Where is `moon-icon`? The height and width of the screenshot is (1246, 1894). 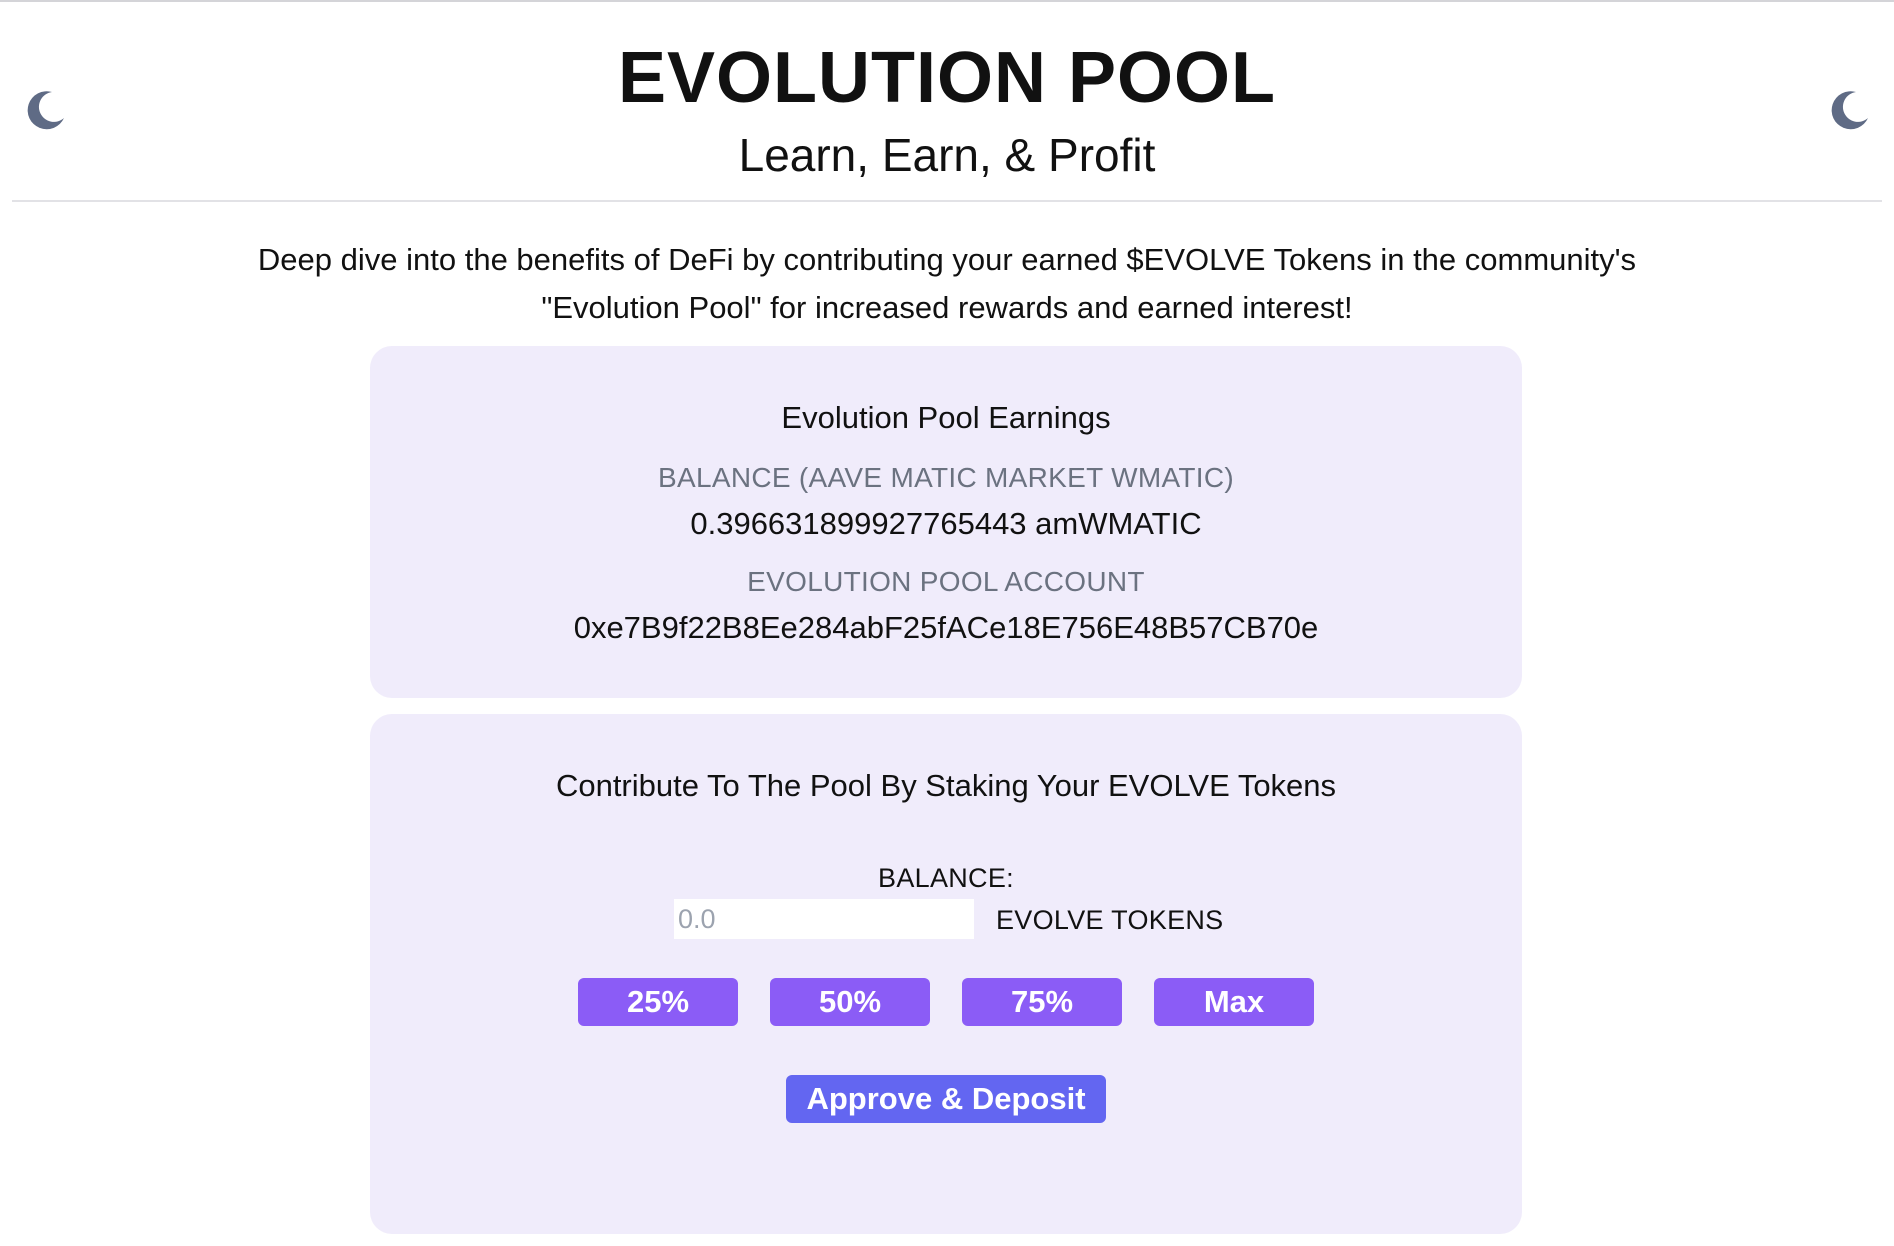
moon-icon is located at coordinates (1849, 109).